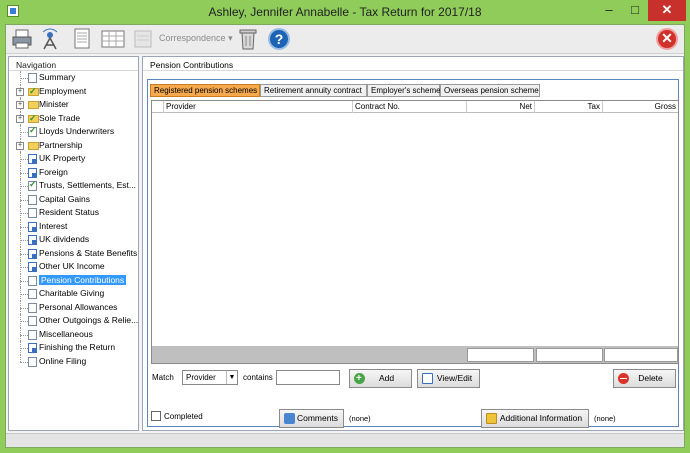  What do you see at coordinates (73, 78) in the screenshot?
I see `nav-item-summary: Summary` at bounding box center [73, 78].